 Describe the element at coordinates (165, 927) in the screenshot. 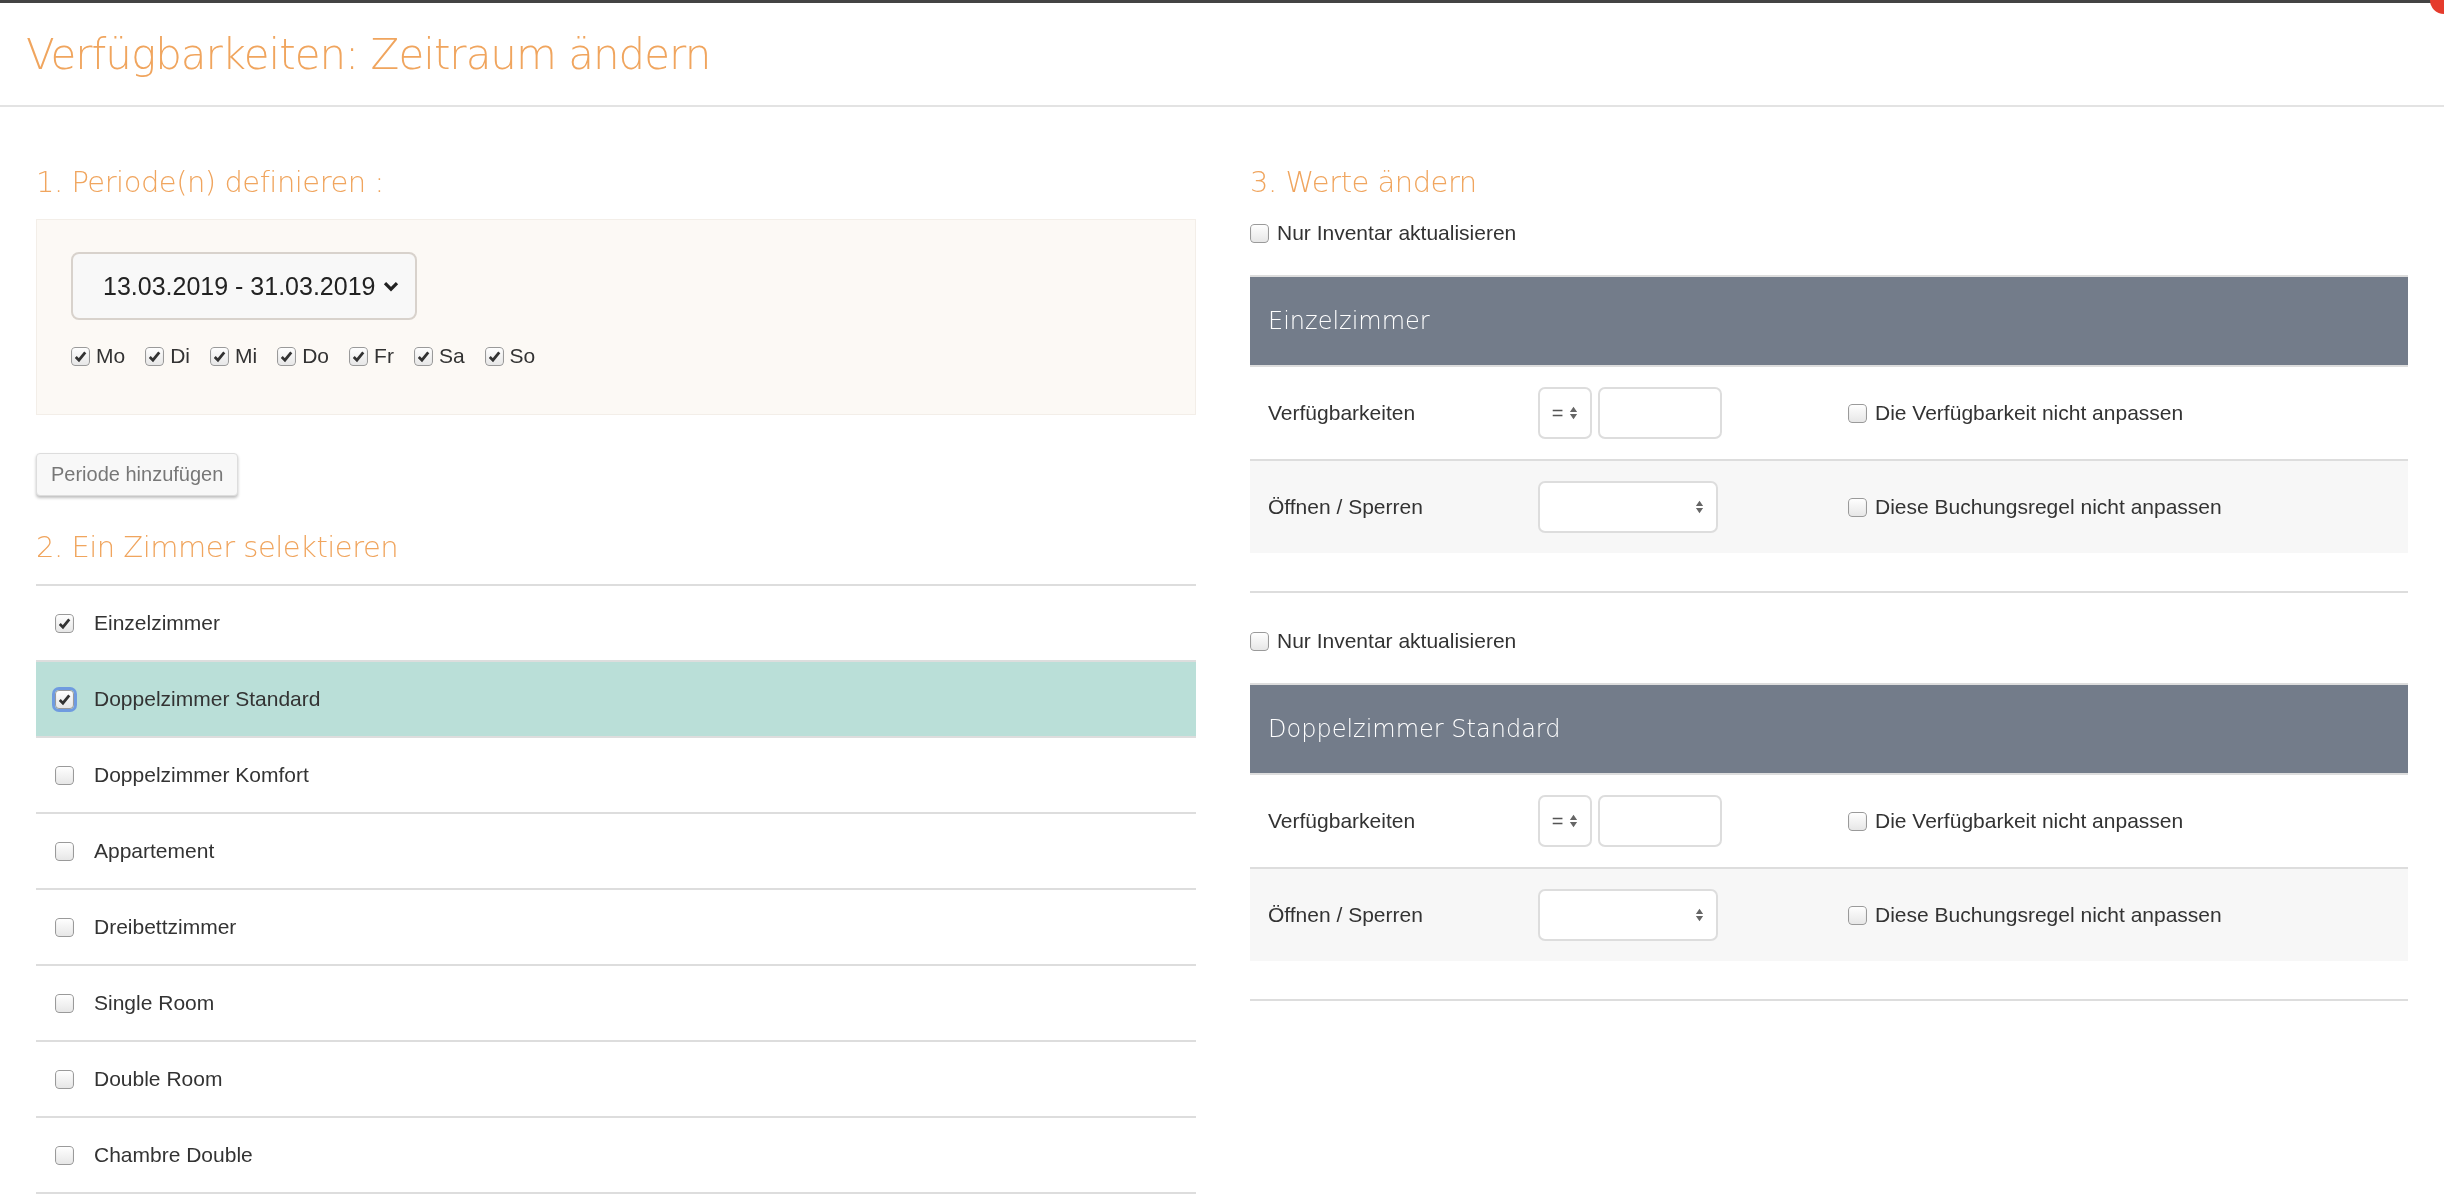

I see `room-name: Dreibettzimmer` at that location.